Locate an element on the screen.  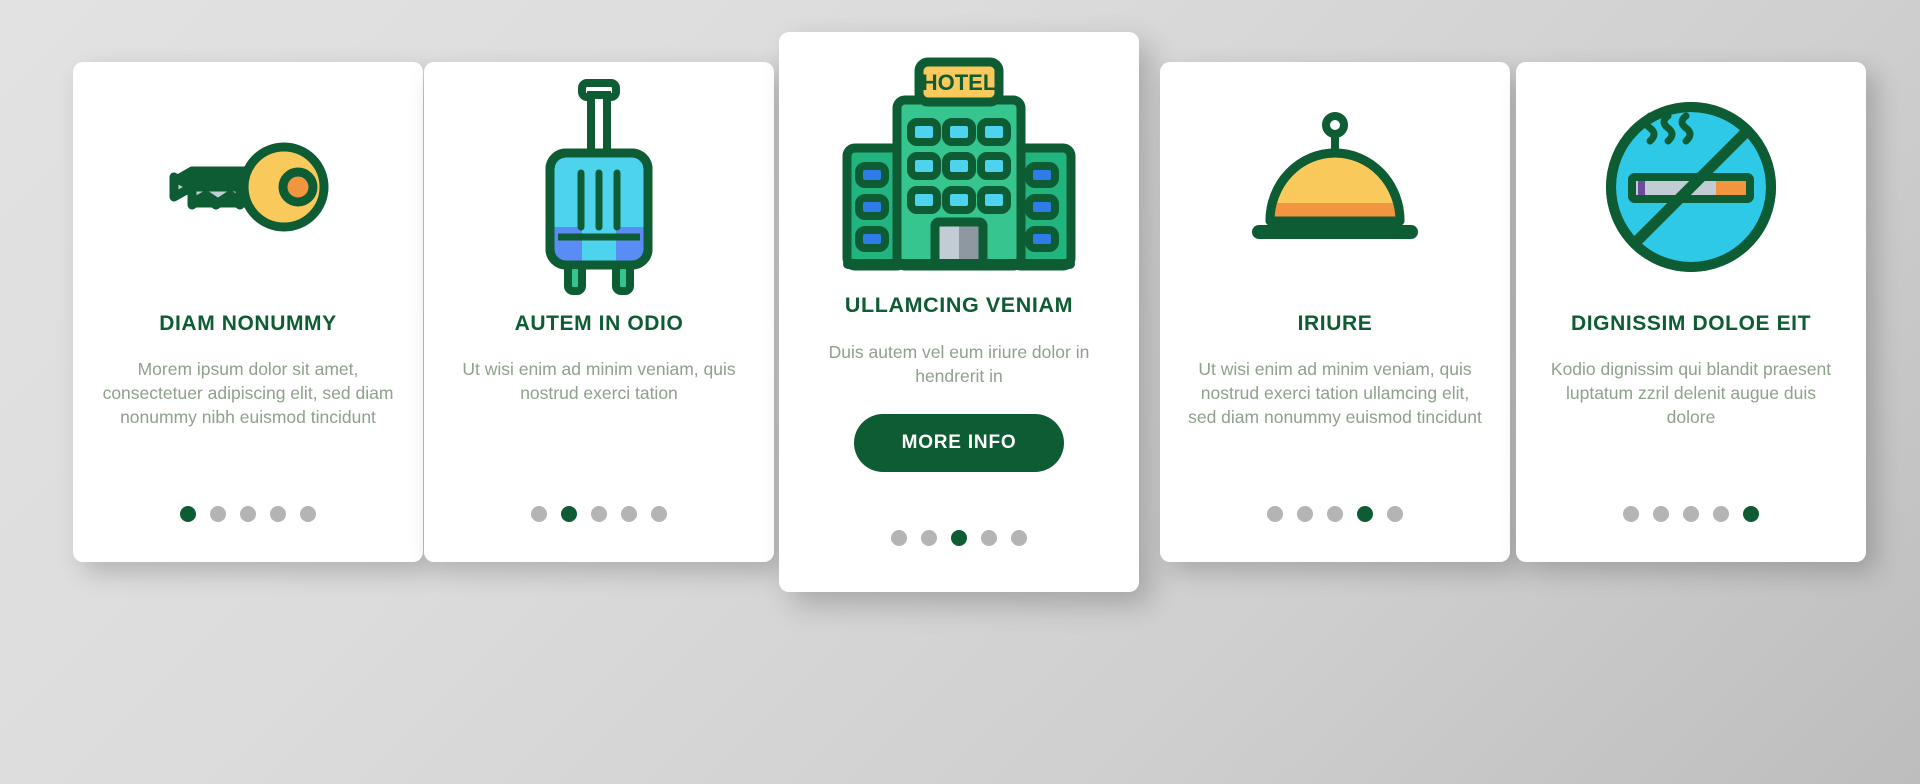
more-info-button: MORE INFO is located at coordinates (959, 442).